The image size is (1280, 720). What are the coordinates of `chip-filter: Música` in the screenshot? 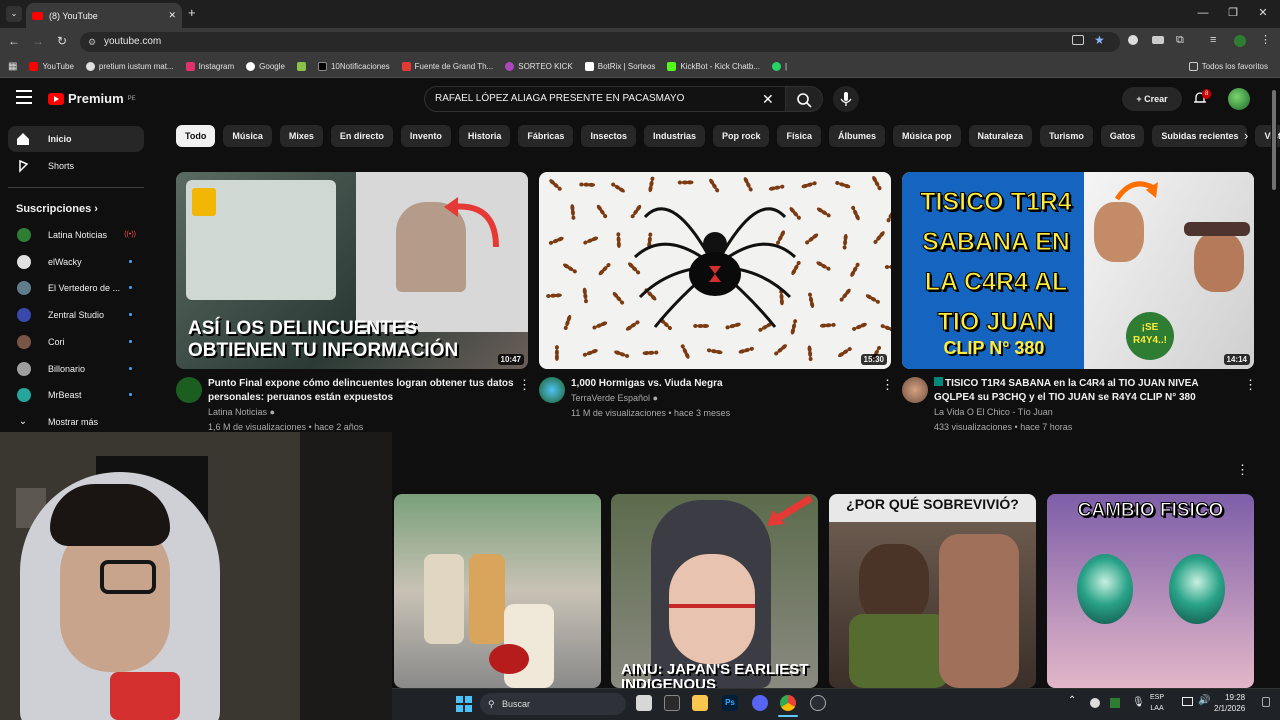 It's located at (247, 136).